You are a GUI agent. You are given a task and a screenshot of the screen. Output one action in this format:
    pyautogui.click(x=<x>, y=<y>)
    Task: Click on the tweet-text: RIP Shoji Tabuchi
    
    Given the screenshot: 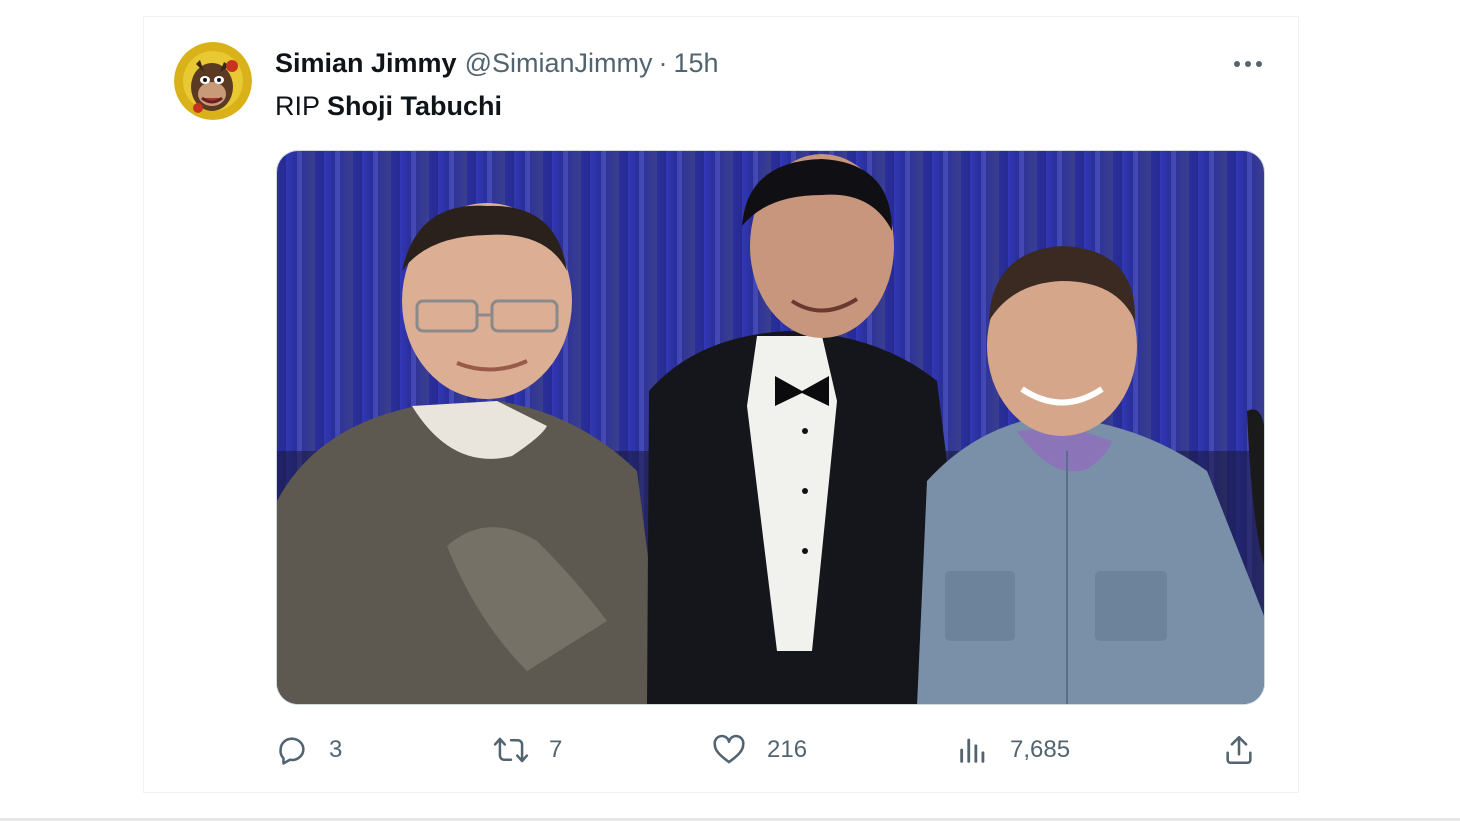 What is the action you would take?
    pyautogui.click(x=388, y=106)
    